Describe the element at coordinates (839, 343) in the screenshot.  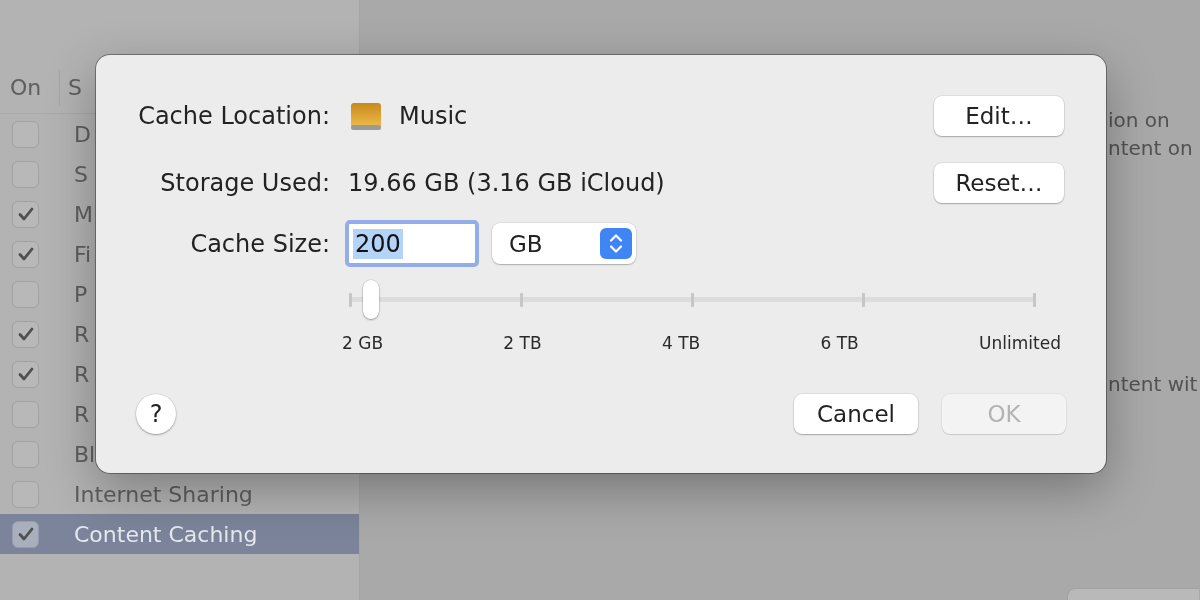
I see `tick-label: 6 TB` at that location.